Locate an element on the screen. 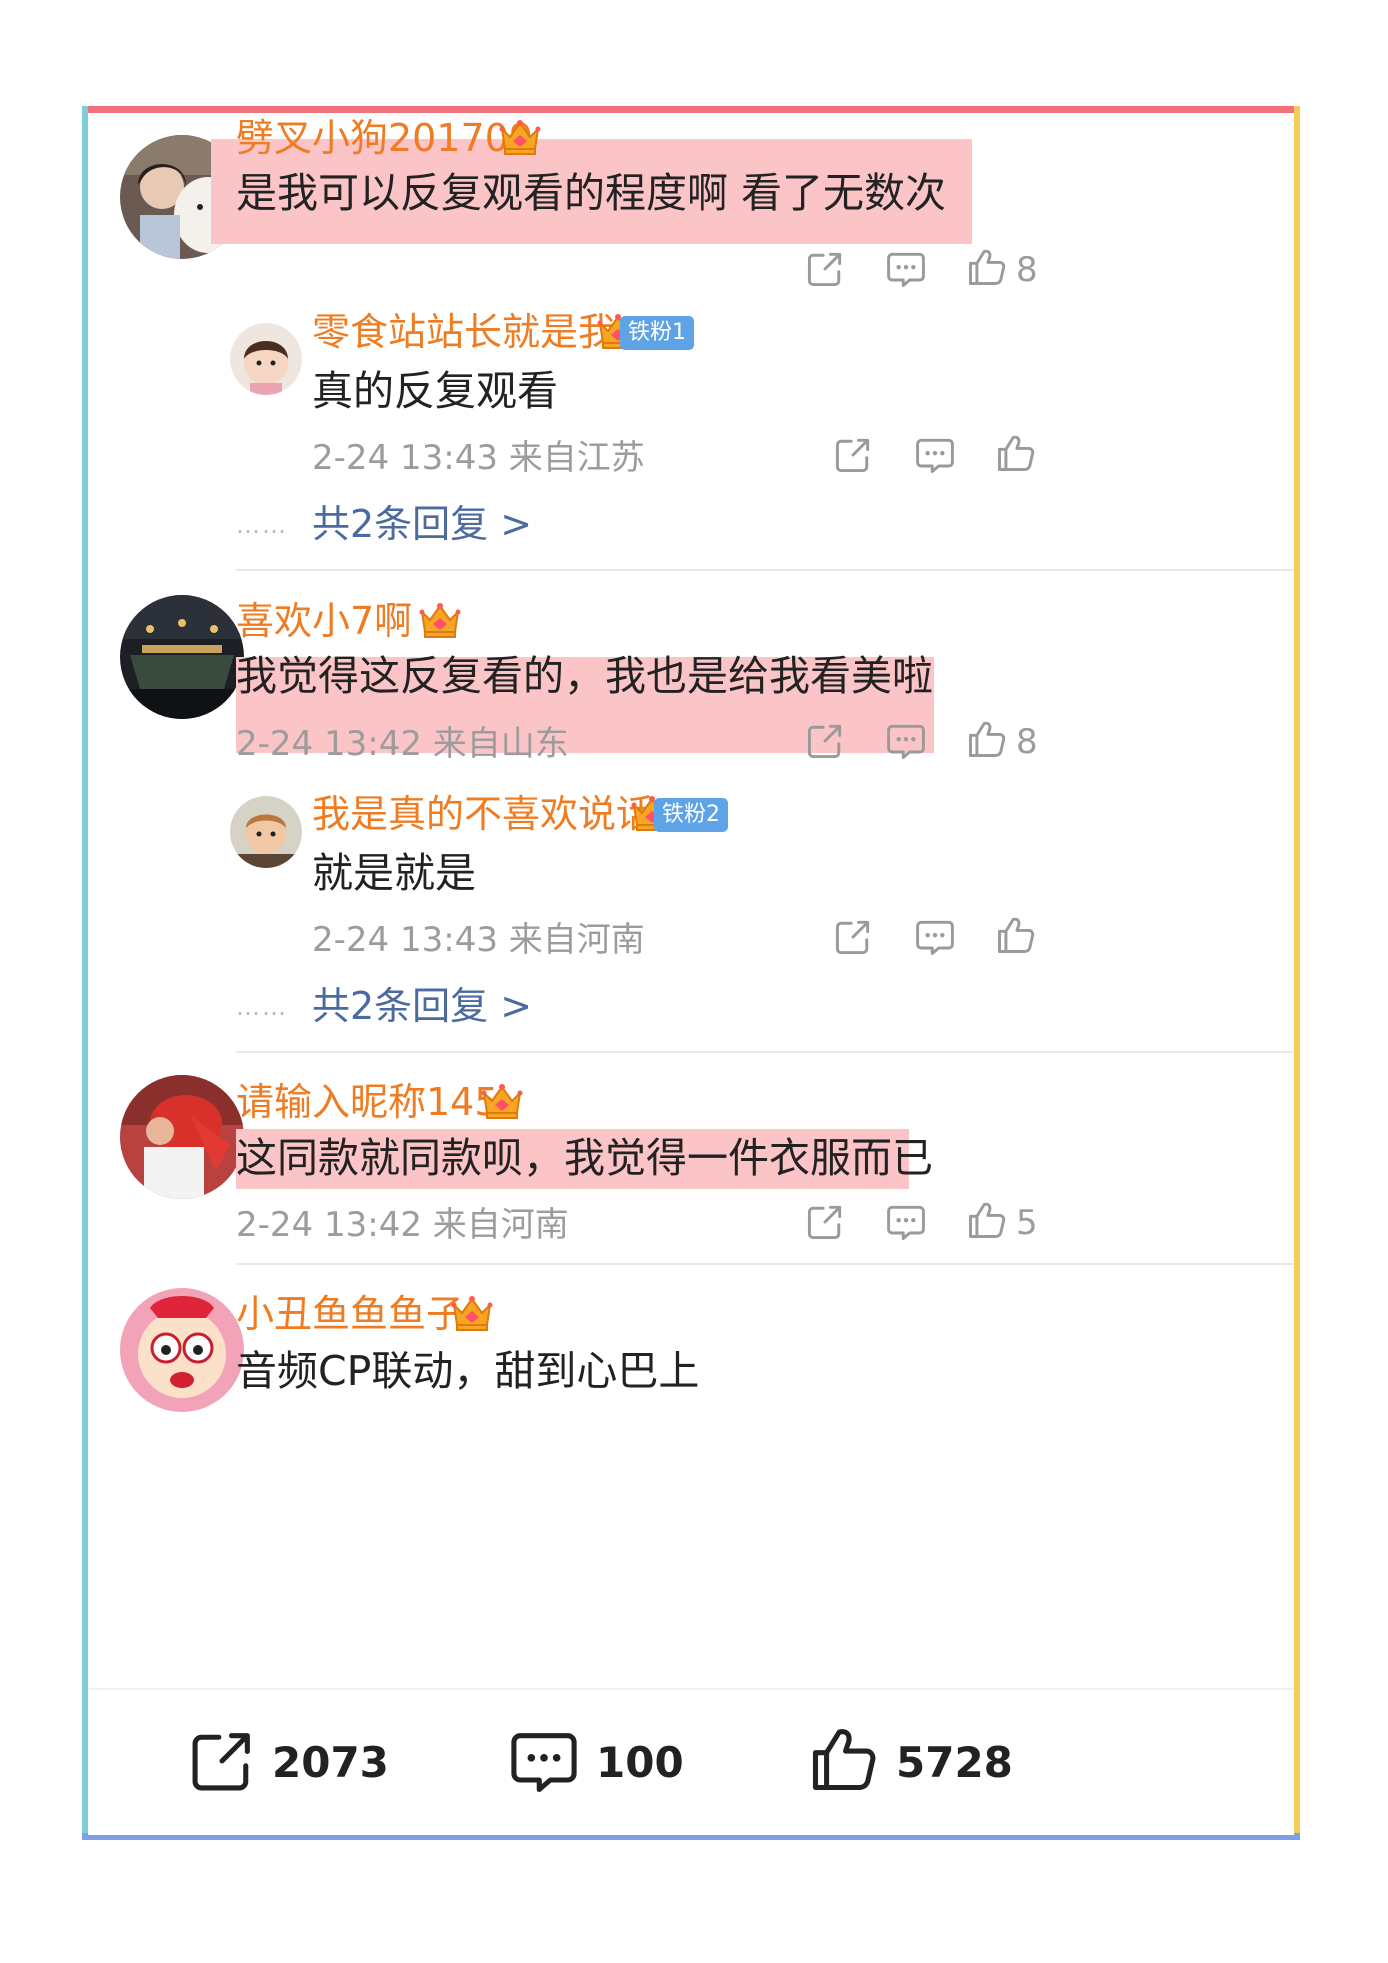 This screenshot has width=1388, height=1963. reply-meta: 2-24 13:43 来自江苏 is located at coordinates (478, 458).